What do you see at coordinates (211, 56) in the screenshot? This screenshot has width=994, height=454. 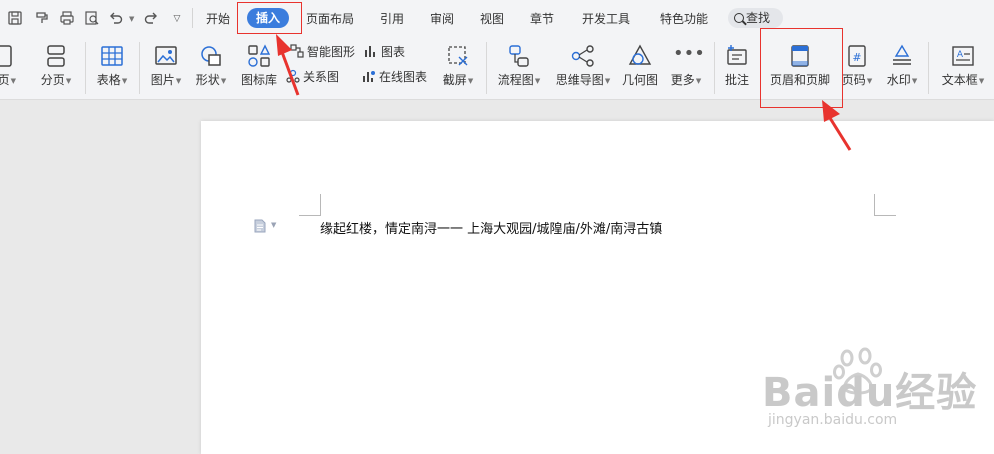 I see `shape-icon` at bounding box center [211, 56].